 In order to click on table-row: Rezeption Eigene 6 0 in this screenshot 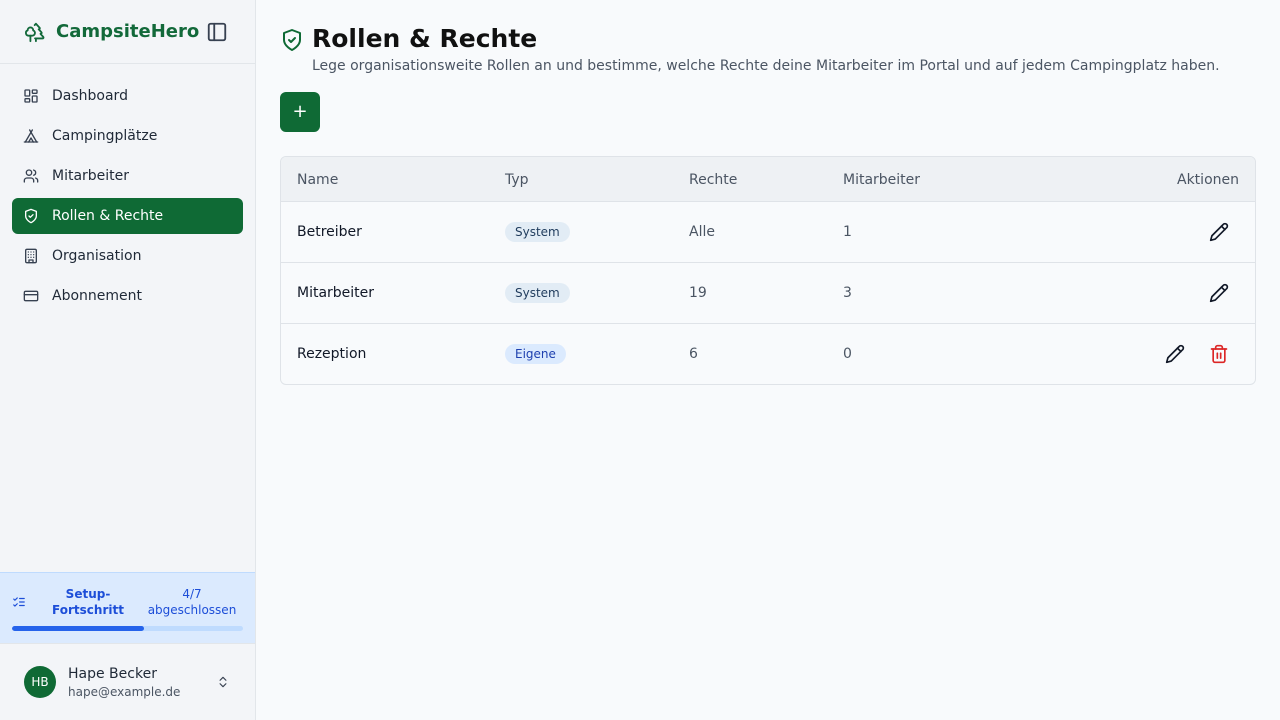, I will do `click(768, 354)`.